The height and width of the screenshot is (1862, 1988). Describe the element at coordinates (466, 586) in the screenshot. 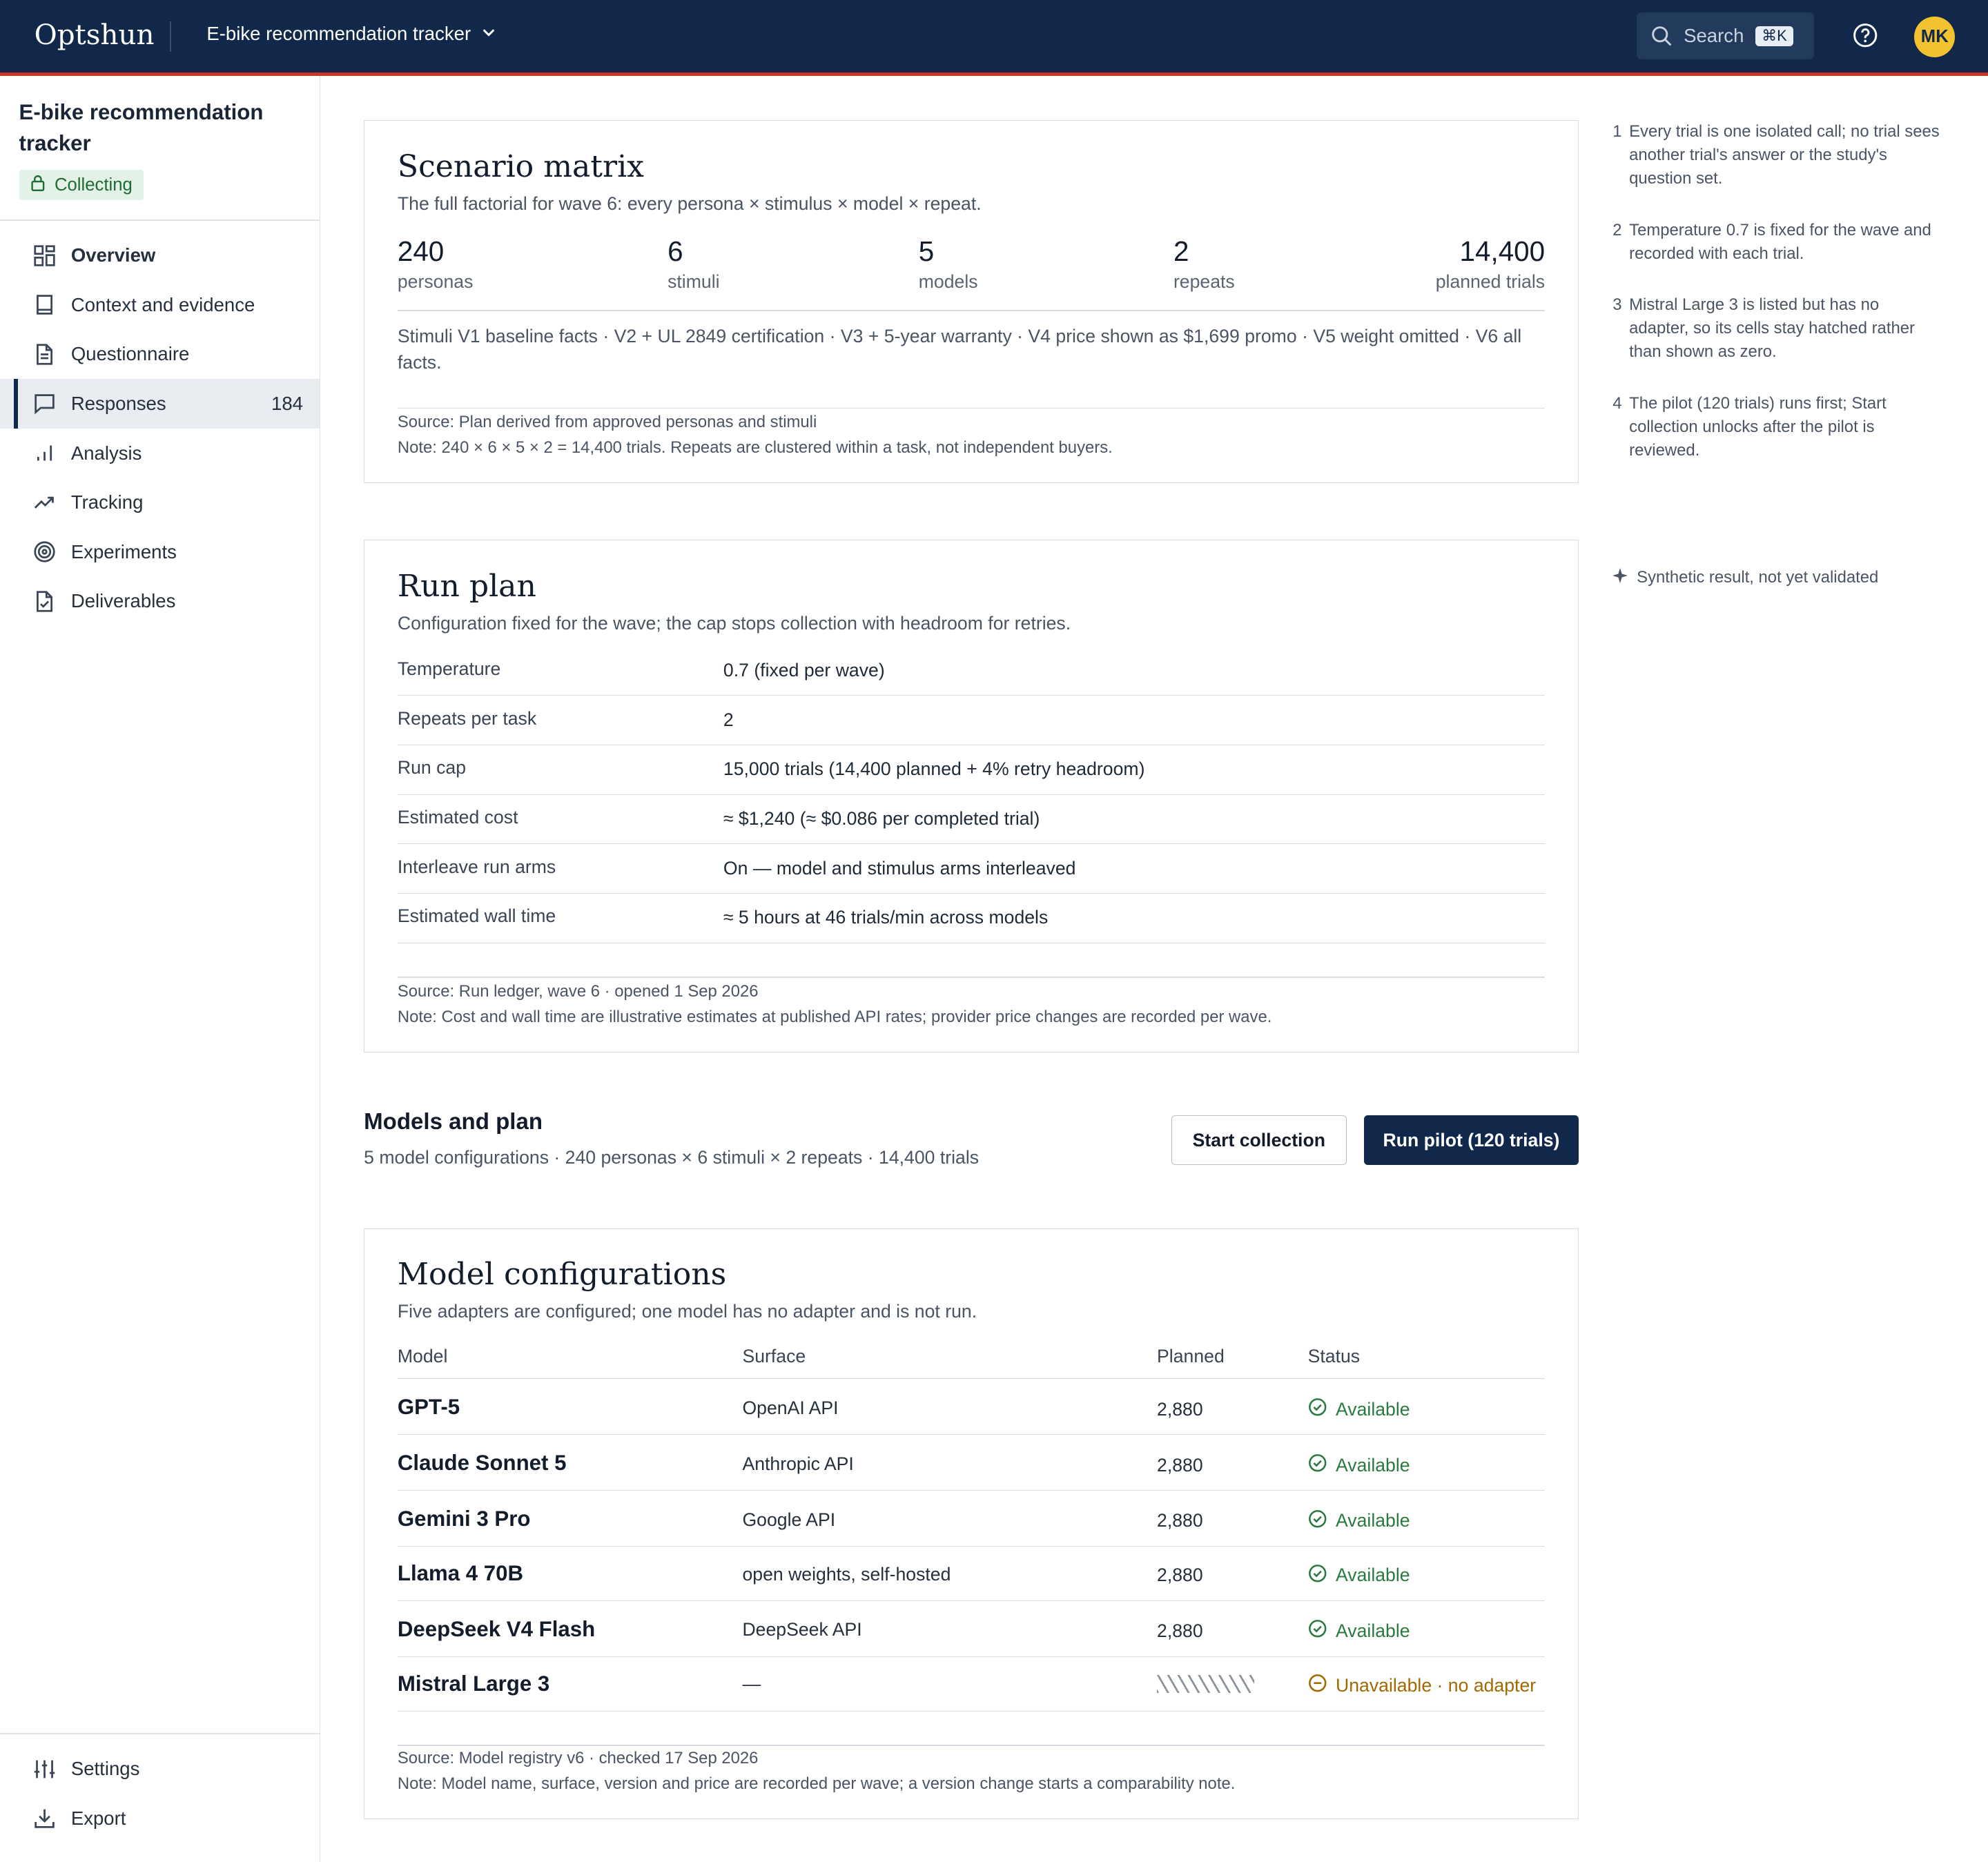

I see `card-title: Run plan` at that location.